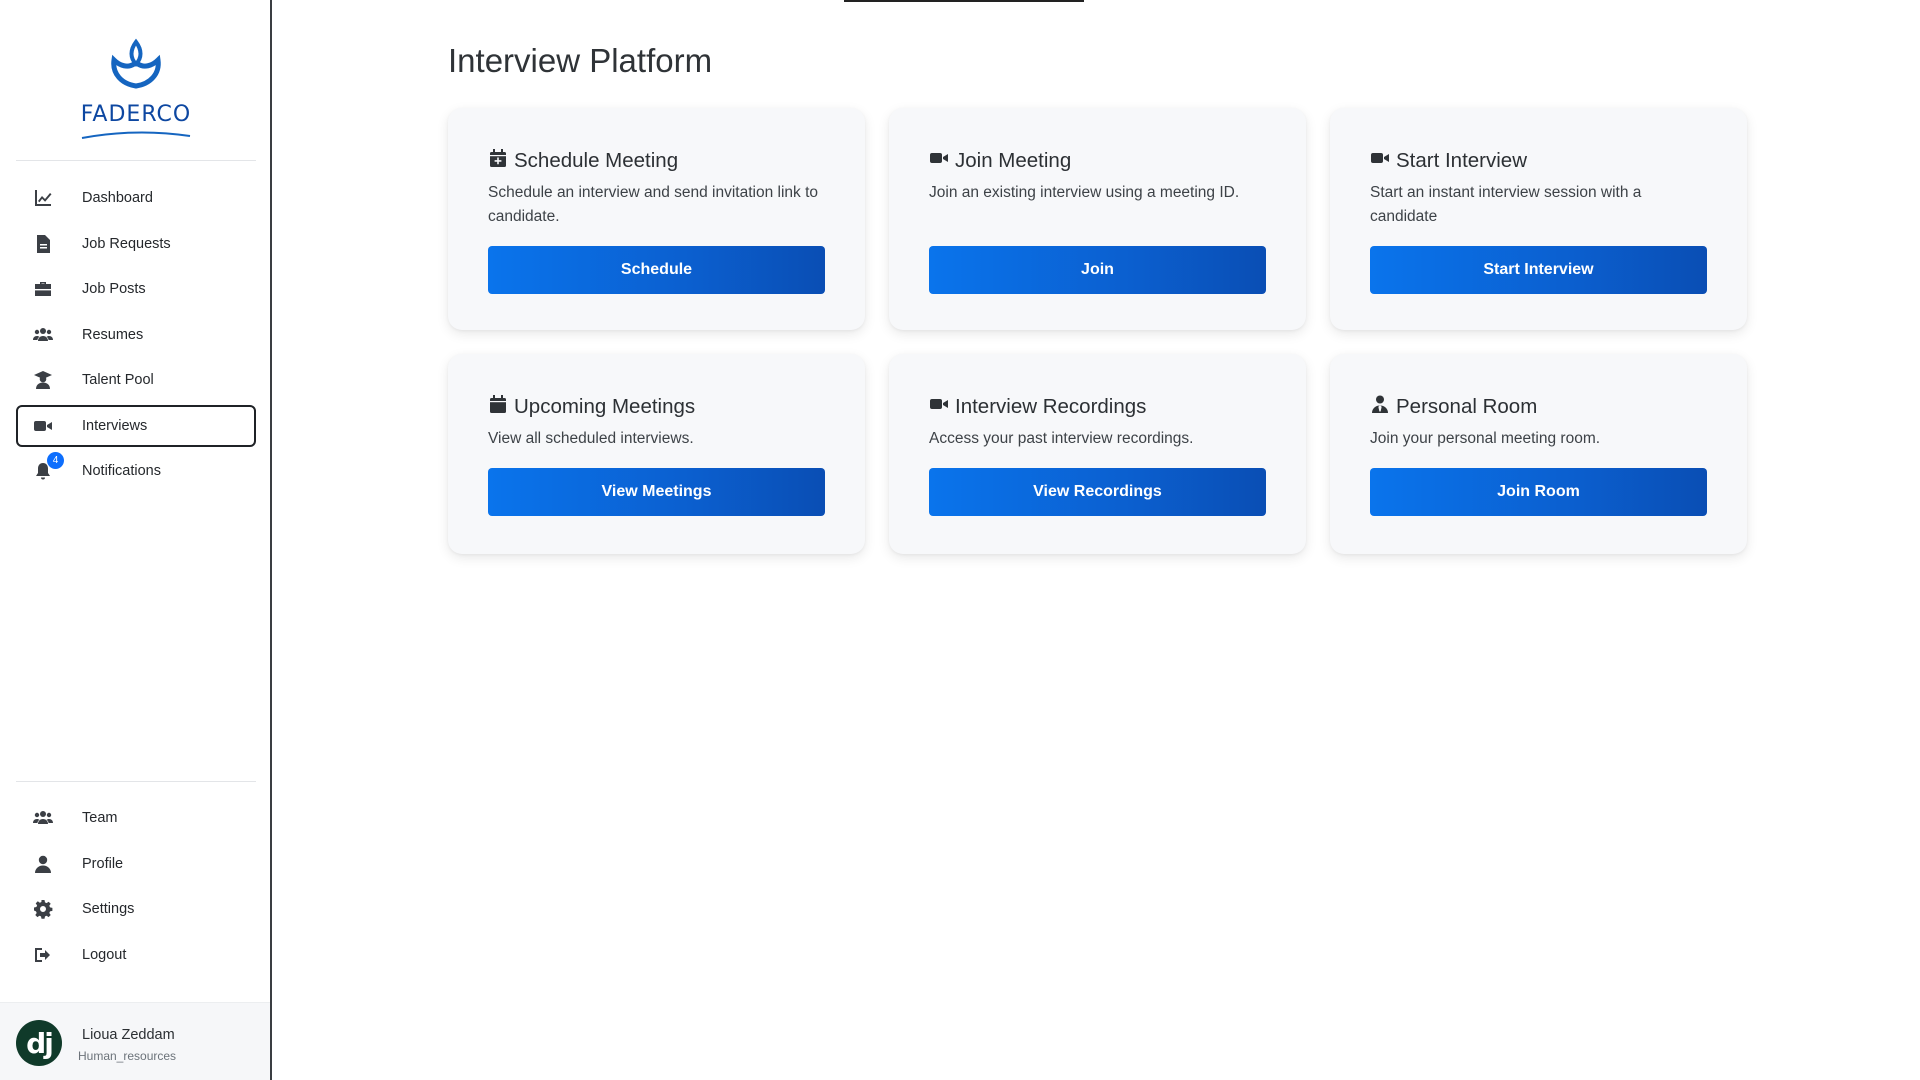 Image resolution: width=1920 pixels, height=1080 pixels. I want to click on briefcase-icon, so click(43, 289).